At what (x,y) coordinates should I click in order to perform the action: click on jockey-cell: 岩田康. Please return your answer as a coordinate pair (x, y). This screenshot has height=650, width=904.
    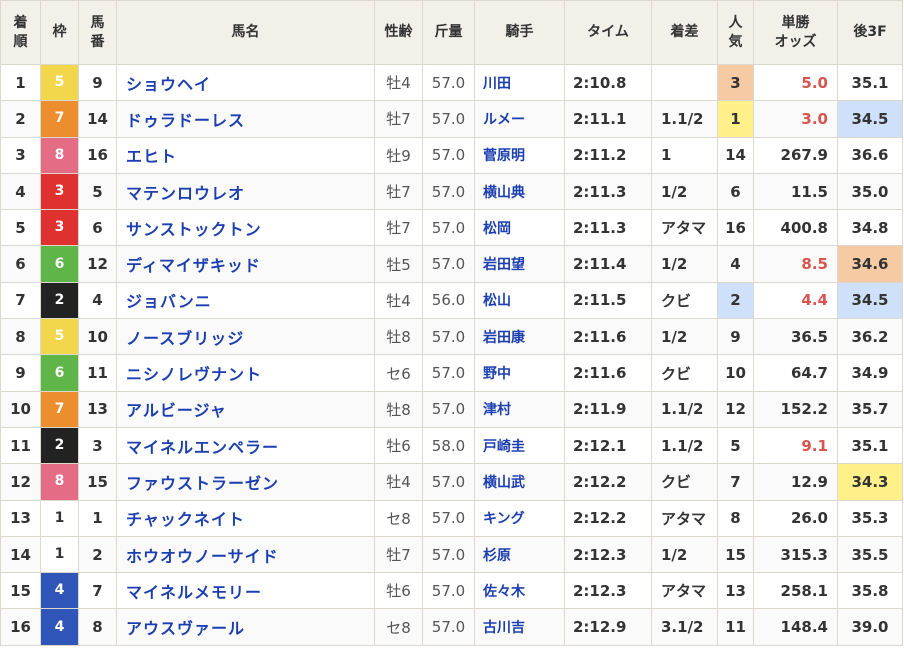
    Looking at the image, I should click on (519, 337).